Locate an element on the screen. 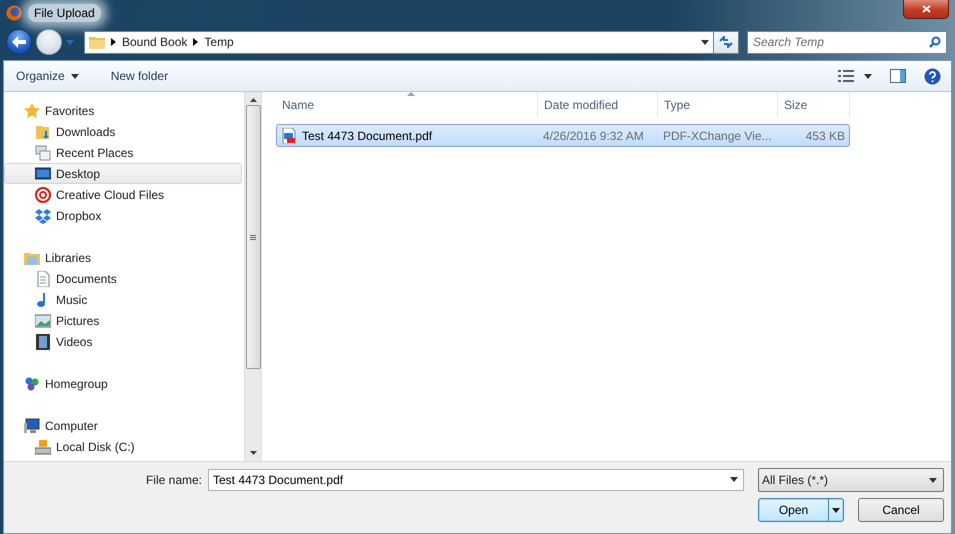 The image size is (955, 534). network-icon is located at coordinates (32, 384).